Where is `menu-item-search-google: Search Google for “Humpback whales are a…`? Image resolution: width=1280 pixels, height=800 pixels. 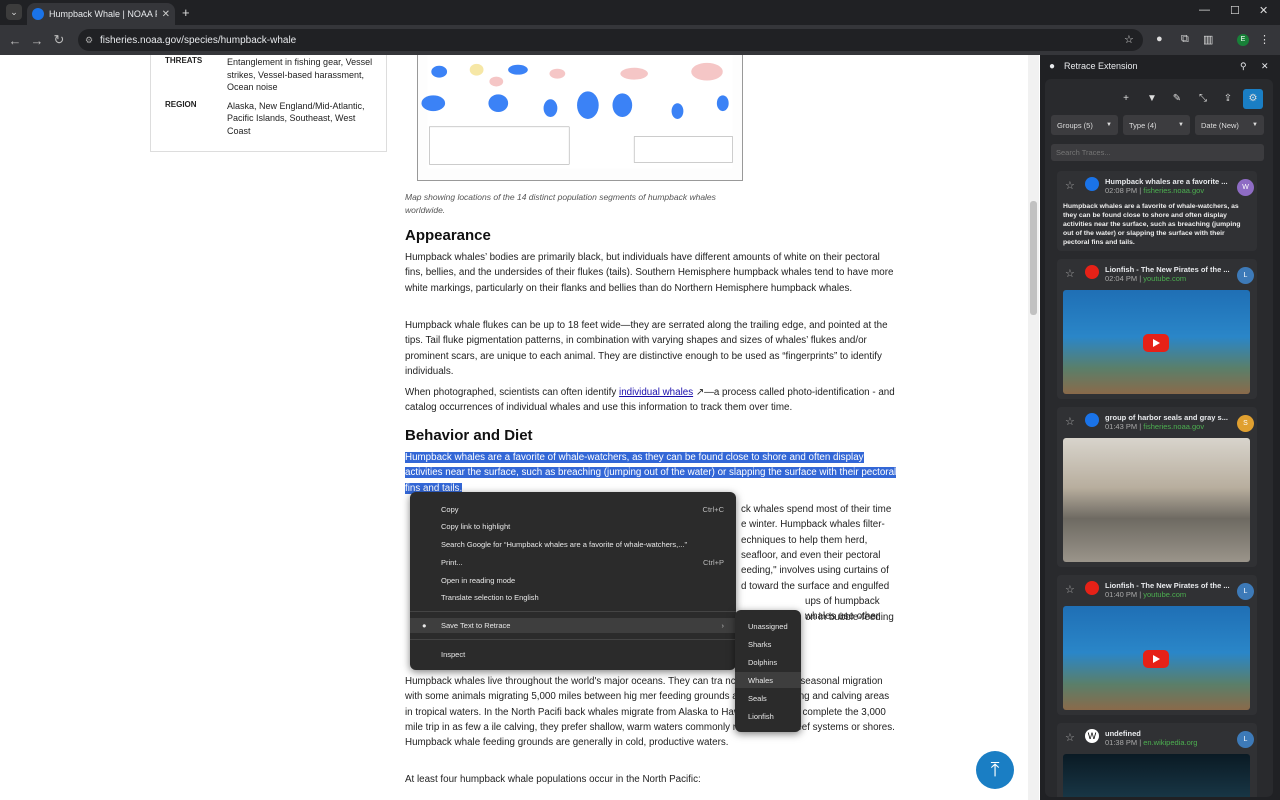
menu-item-search-google: Search Google for “Humpback whales are a… is located at coordinates (573, 544).